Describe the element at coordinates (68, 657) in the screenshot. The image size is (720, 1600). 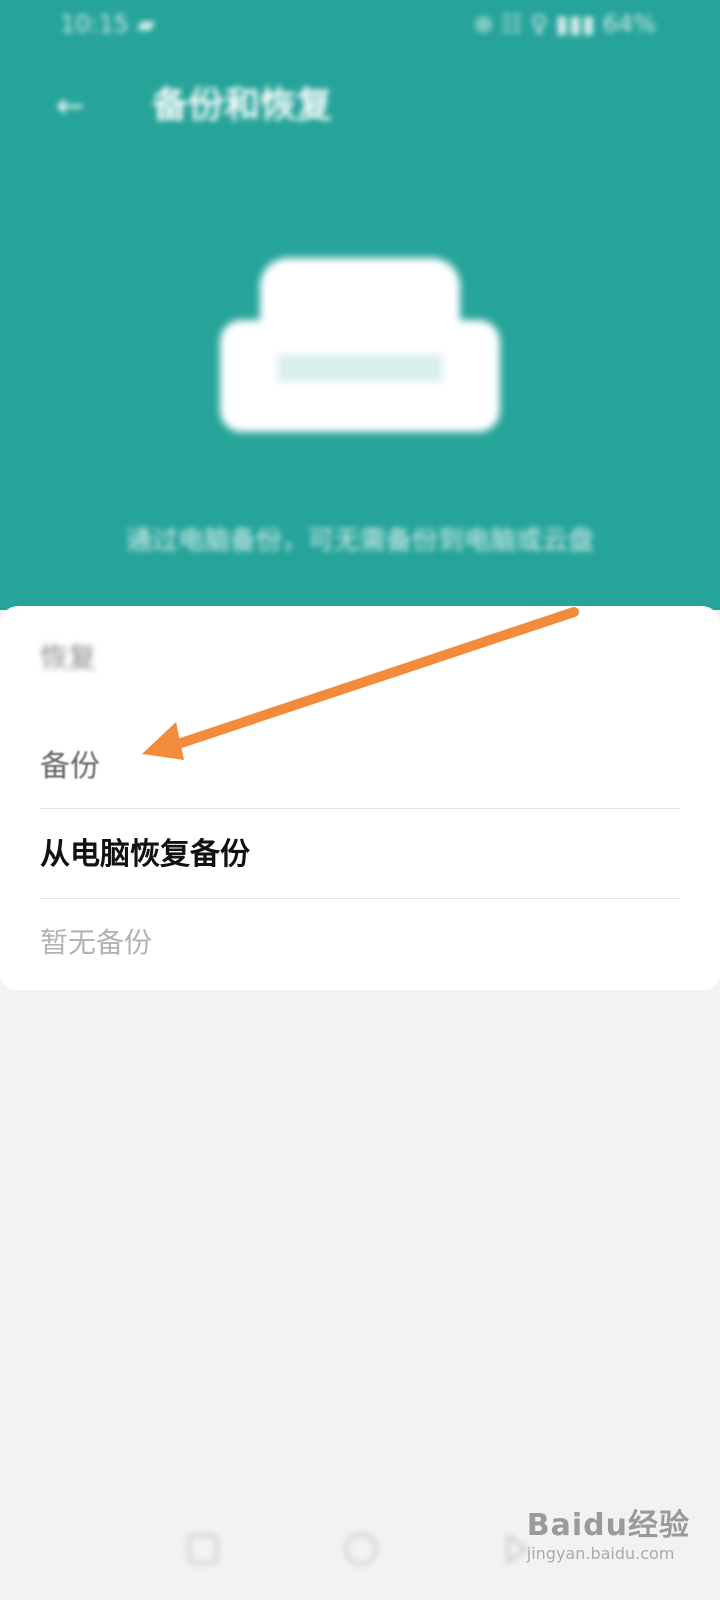
I see `section-label: 恢复` at that location.